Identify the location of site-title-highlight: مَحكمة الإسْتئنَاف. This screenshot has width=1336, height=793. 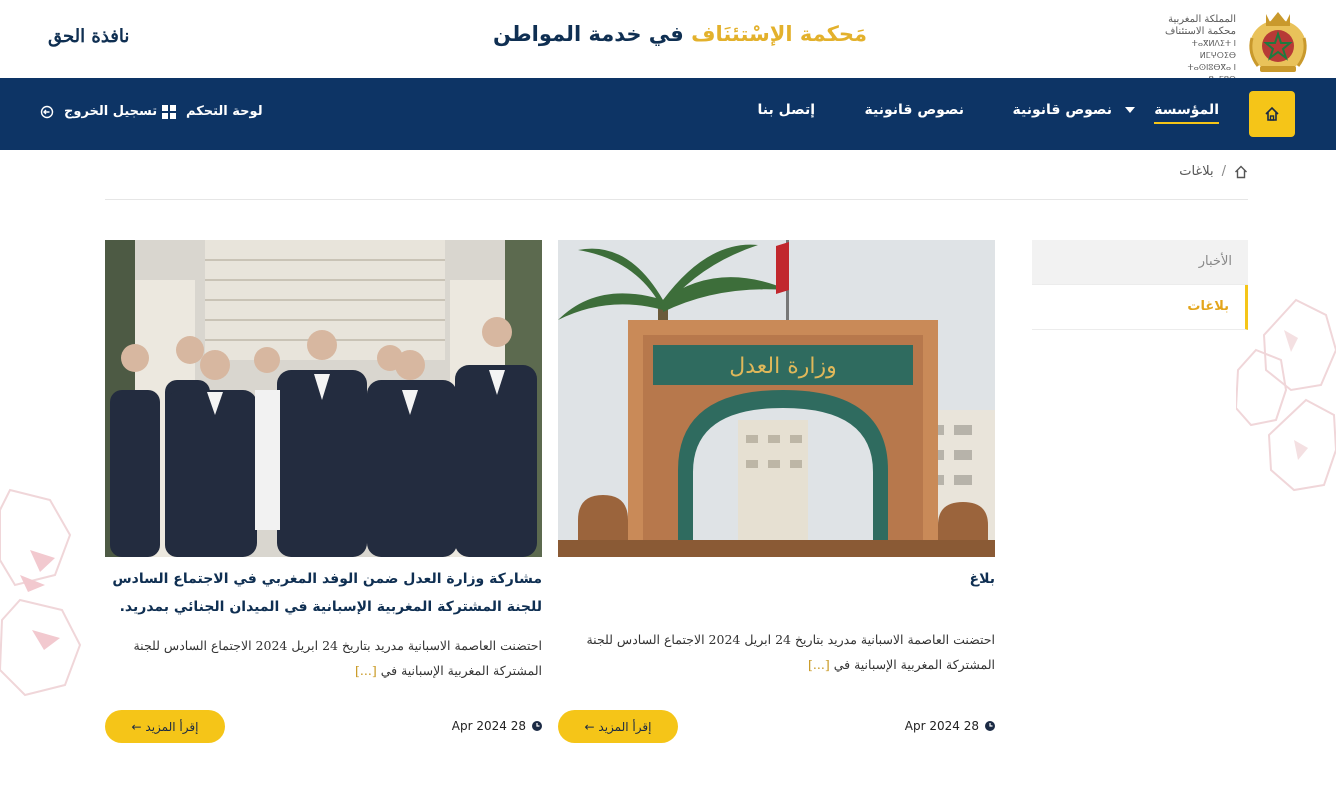
(779, 34).